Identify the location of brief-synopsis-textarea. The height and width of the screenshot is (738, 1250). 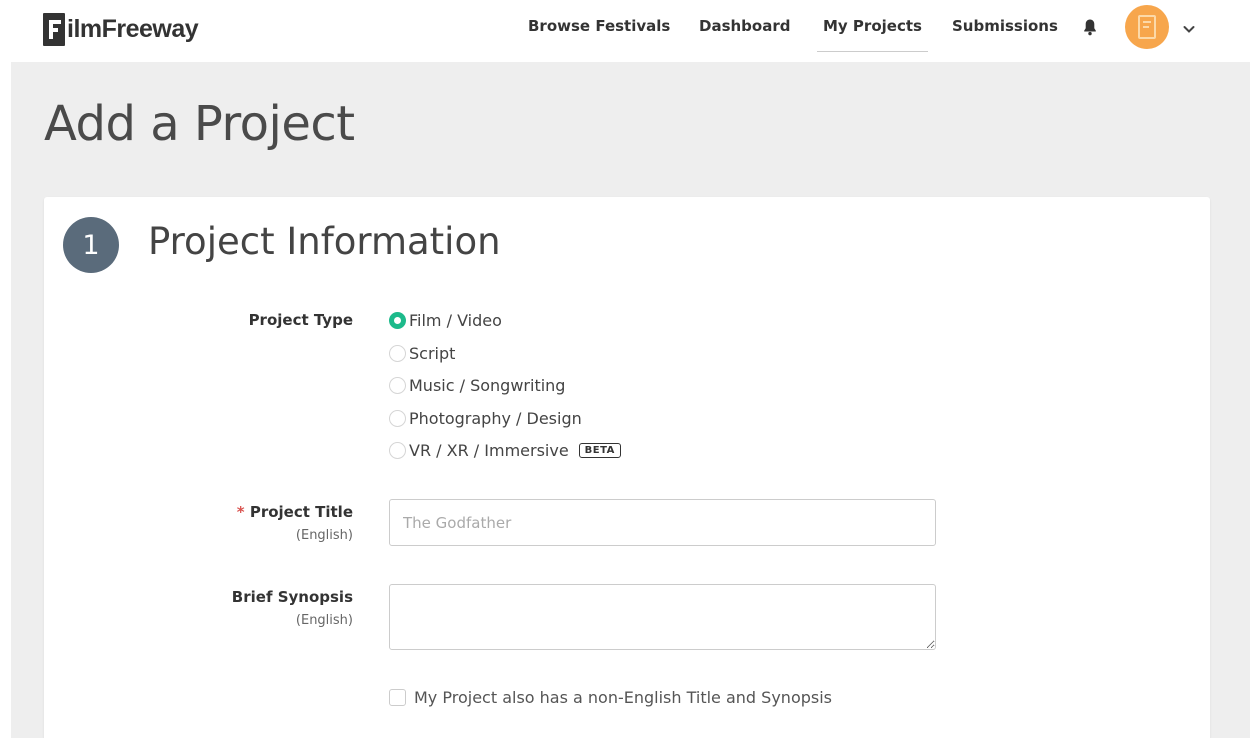
(662, 617).